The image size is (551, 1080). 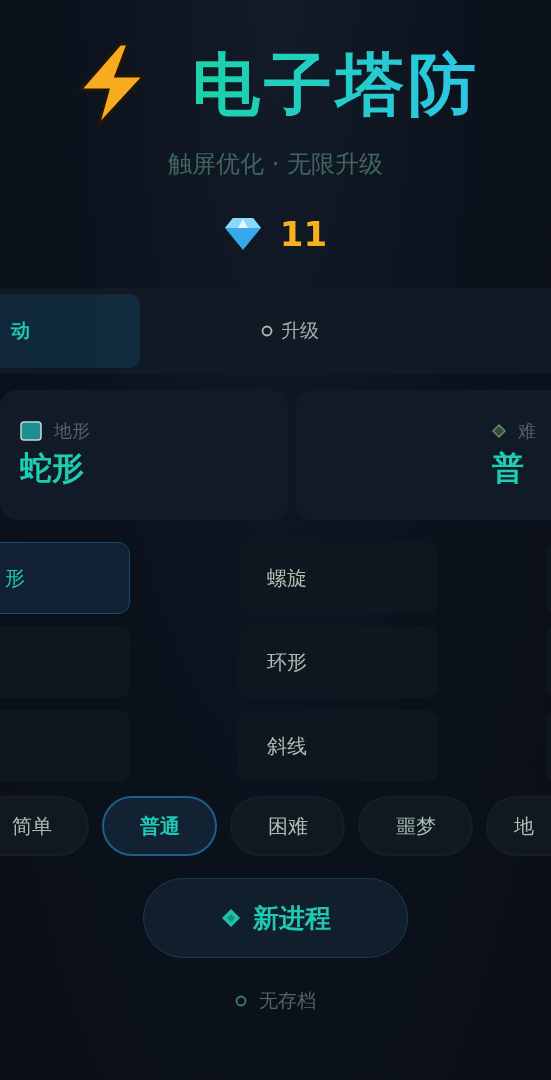 What do you see at coordinates (275, 164) in the screenshot?
I see `subtitle: 触屏优化 · 无限升级` at bounding box center [275, 164].